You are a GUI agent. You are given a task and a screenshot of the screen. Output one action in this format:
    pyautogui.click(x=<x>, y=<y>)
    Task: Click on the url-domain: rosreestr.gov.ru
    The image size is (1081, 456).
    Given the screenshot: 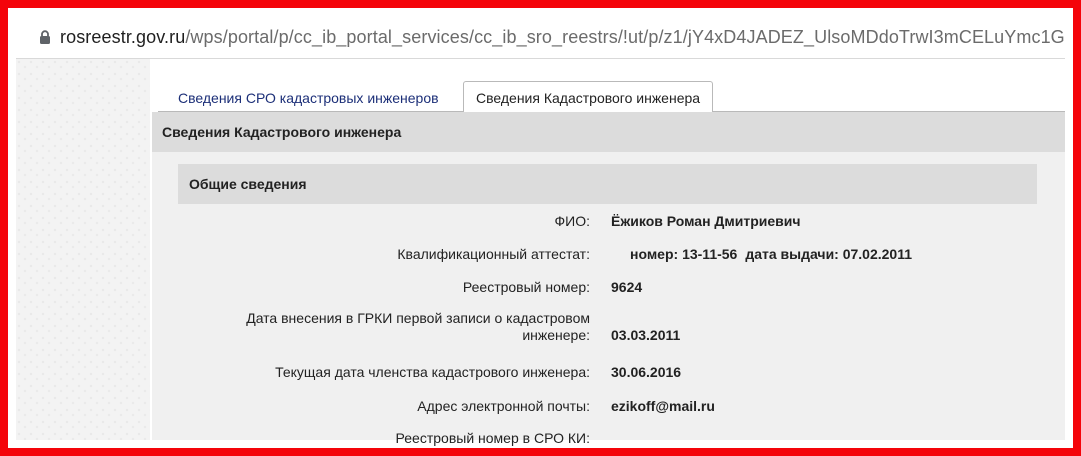 What is the action you would take?
    pyautogui.click(x=123, y=36)
    